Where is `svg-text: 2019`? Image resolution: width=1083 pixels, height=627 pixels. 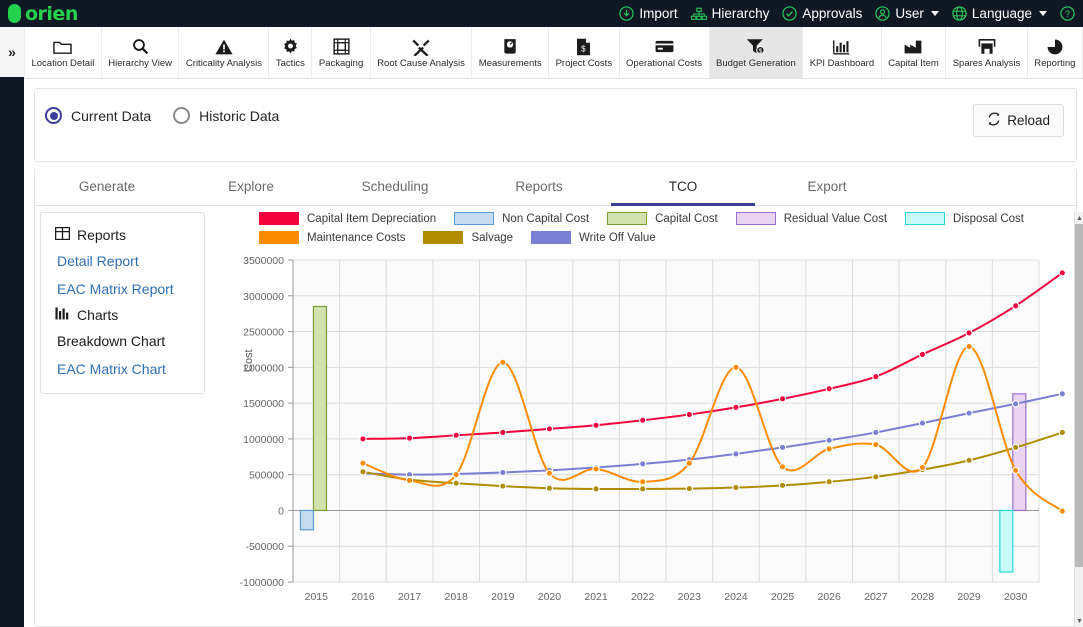
svg-text: 2019 is located at coordinates (503, 597).